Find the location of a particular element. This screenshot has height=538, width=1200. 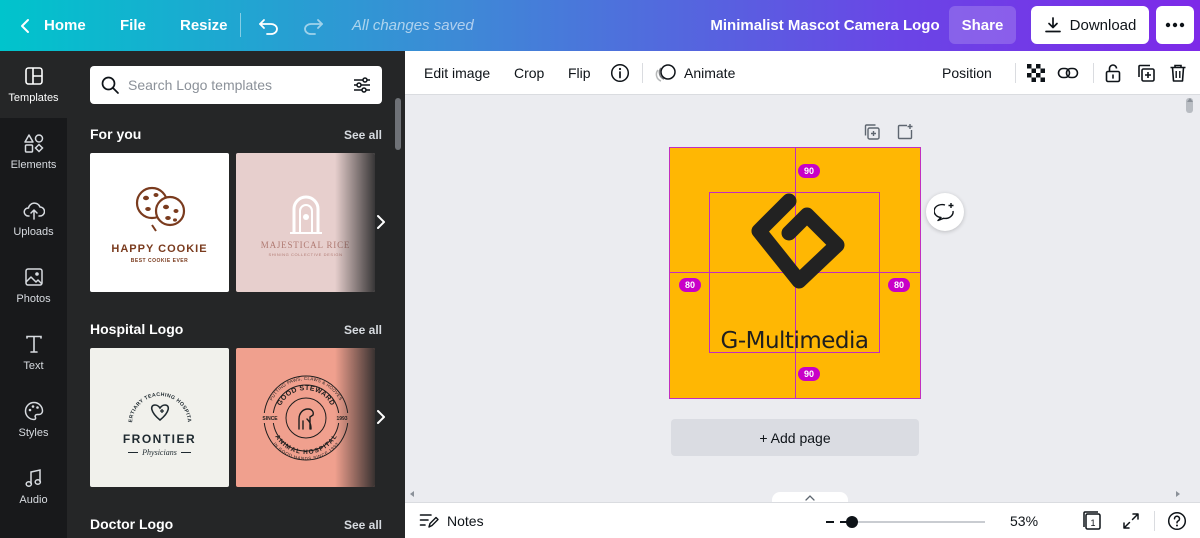

share-button: Share is located at coordinates (982, 25).